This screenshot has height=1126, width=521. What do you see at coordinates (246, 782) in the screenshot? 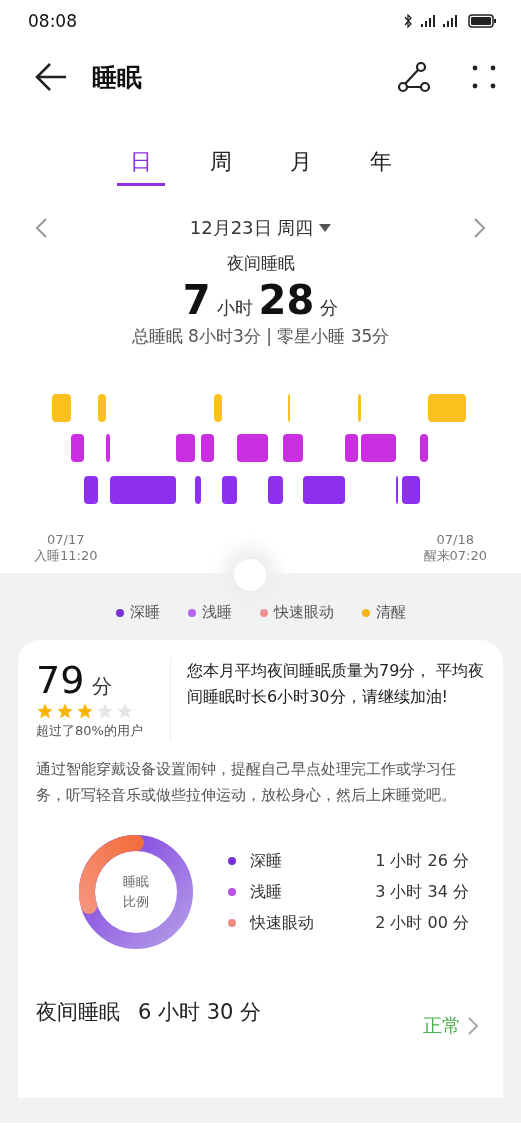
I see `sleep-tip: 通过智能穿戴设备设置闹钟，提醒自己早点处理完工作或学习任务，听写轻音乐或做些拉伸运动，放松身心，然后上床睡觉吧。` at bounding box center [246, 782].